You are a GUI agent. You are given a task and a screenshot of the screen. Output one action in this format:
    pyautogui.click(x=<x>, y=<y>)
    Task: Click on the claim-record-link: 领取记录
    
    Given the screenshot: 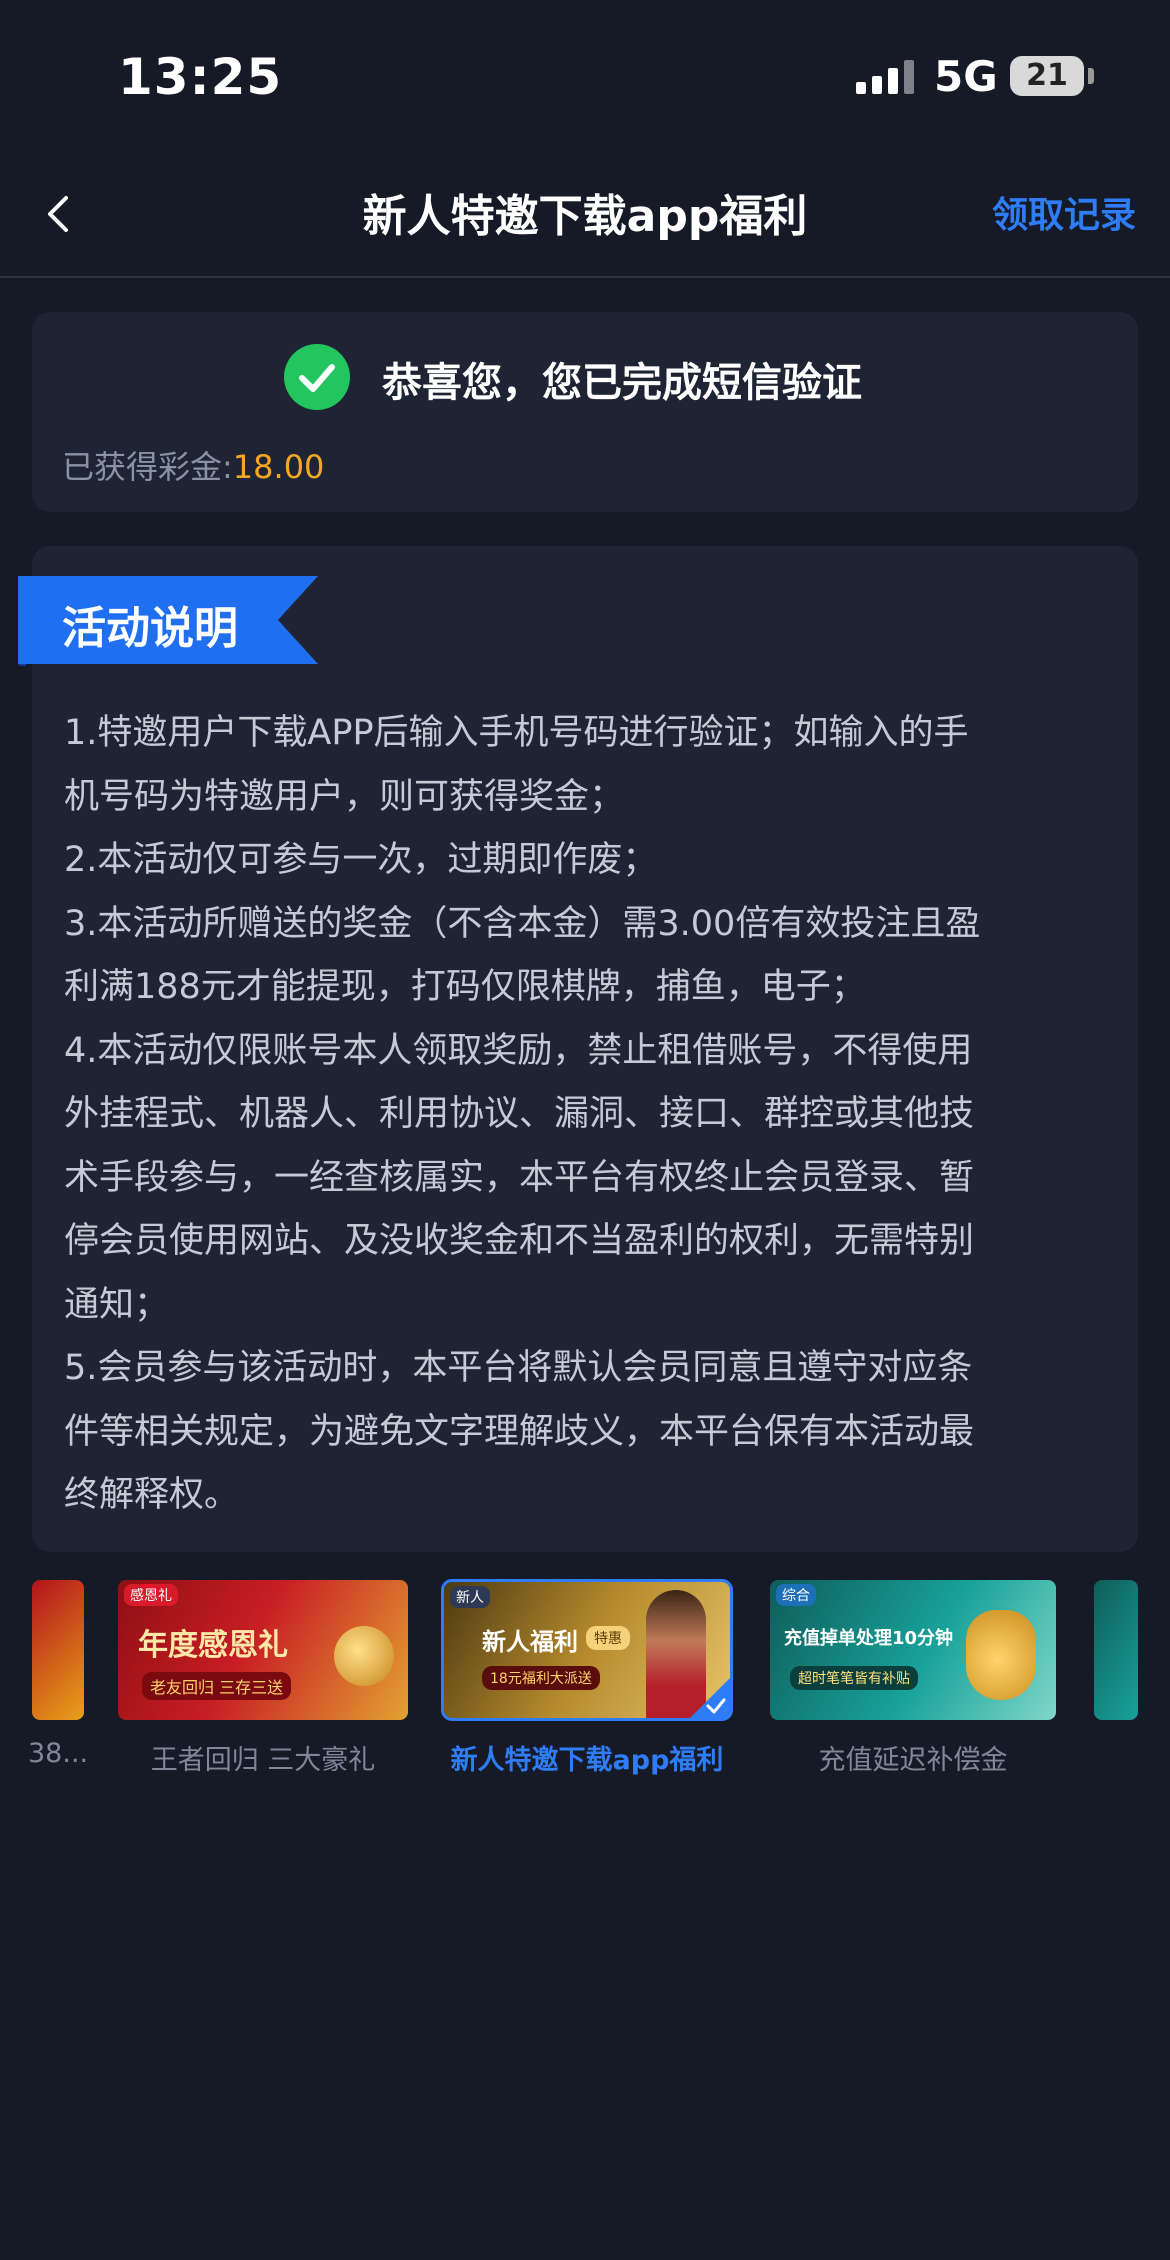 What is the action you would take?
    pyautogui.click(x=1064, y=212)
    